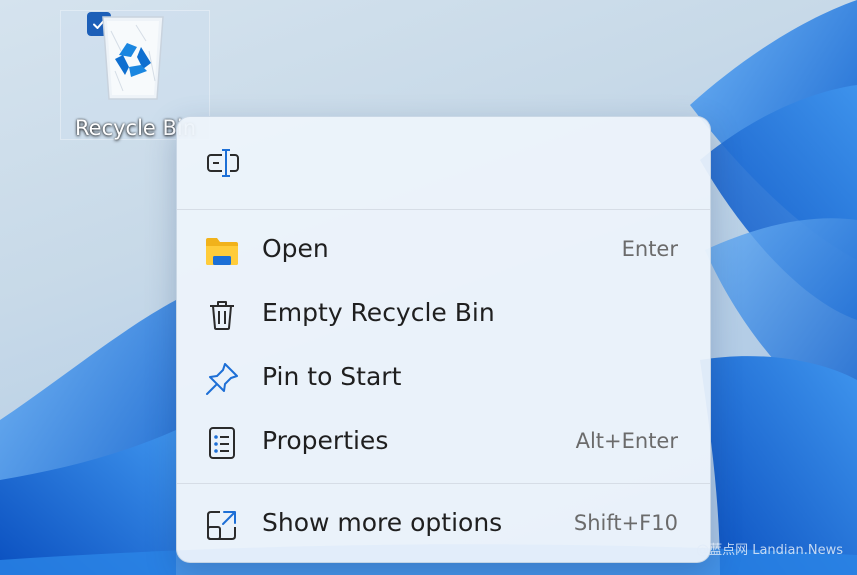  I want to click on menu-item-label: Pin to Start, so click(332, 376).